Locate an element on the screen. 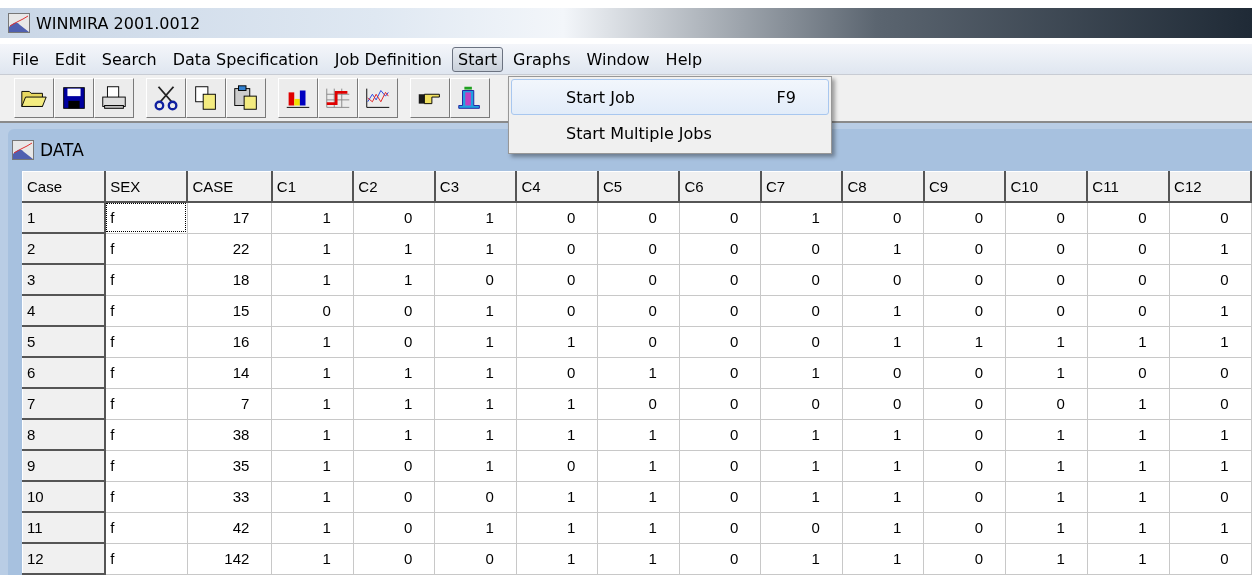  column-header: C1 is located at coordinates (312, 186).